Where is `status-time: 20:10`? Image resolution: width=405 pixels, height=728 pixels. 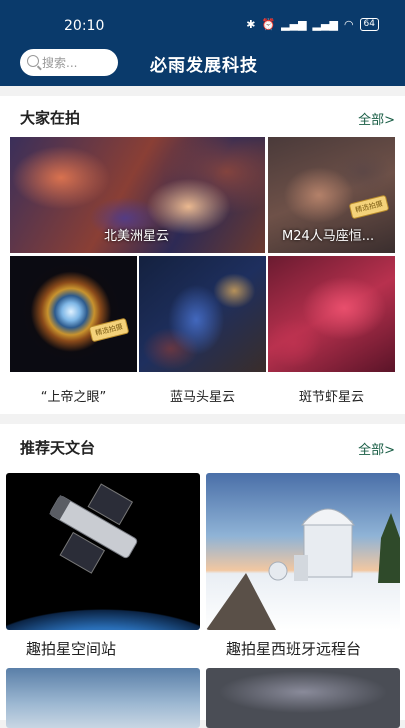
status-time: 20:10 is located at coordinates (84, 26).